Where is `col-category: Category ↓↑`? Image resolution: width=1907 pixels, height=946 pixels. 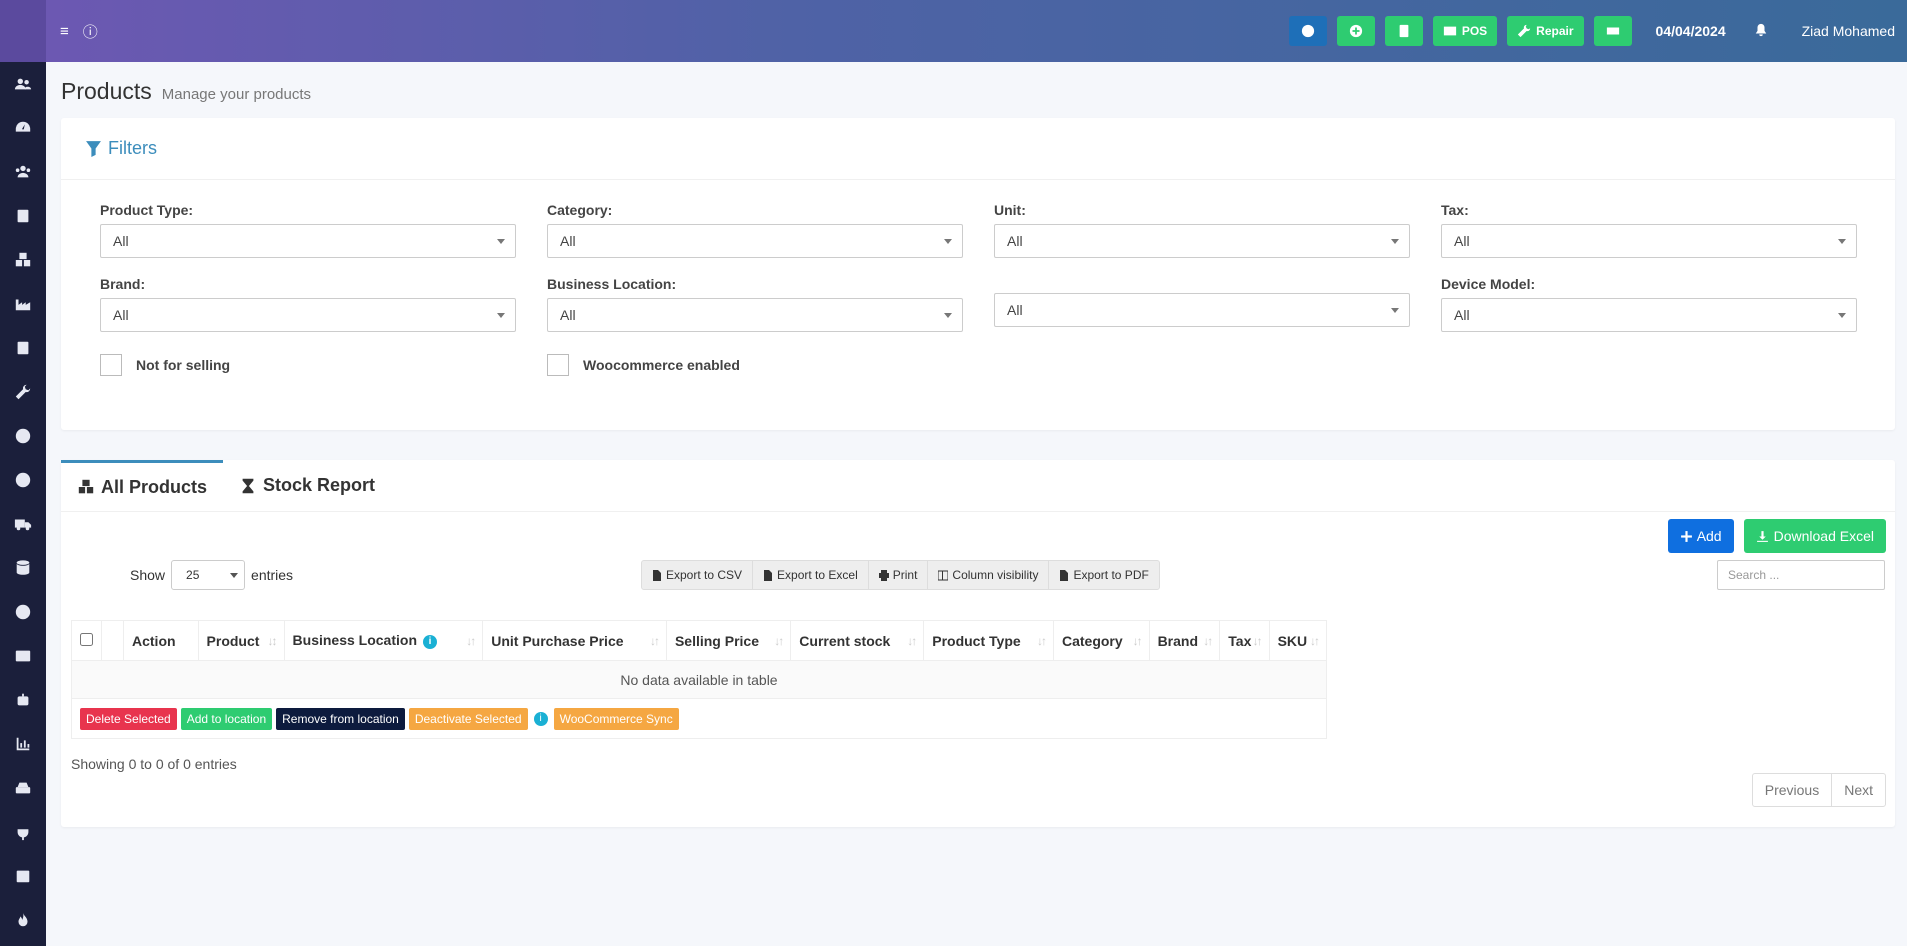
col-category: Category ↓↑ is located at coordinates (1101, 640).